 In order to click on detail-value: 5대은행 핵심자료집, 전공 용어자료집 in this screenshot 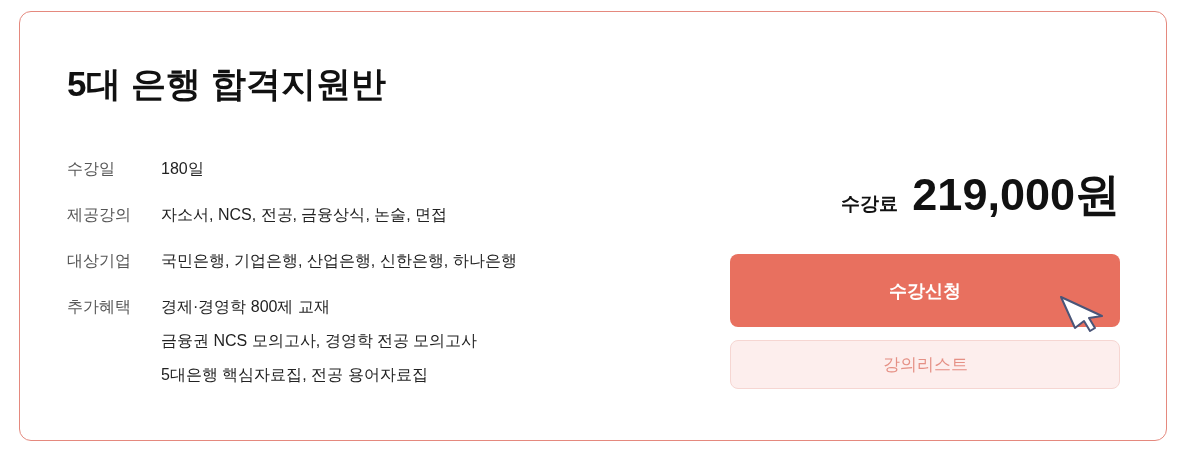, I will do `click(295, 375)`.